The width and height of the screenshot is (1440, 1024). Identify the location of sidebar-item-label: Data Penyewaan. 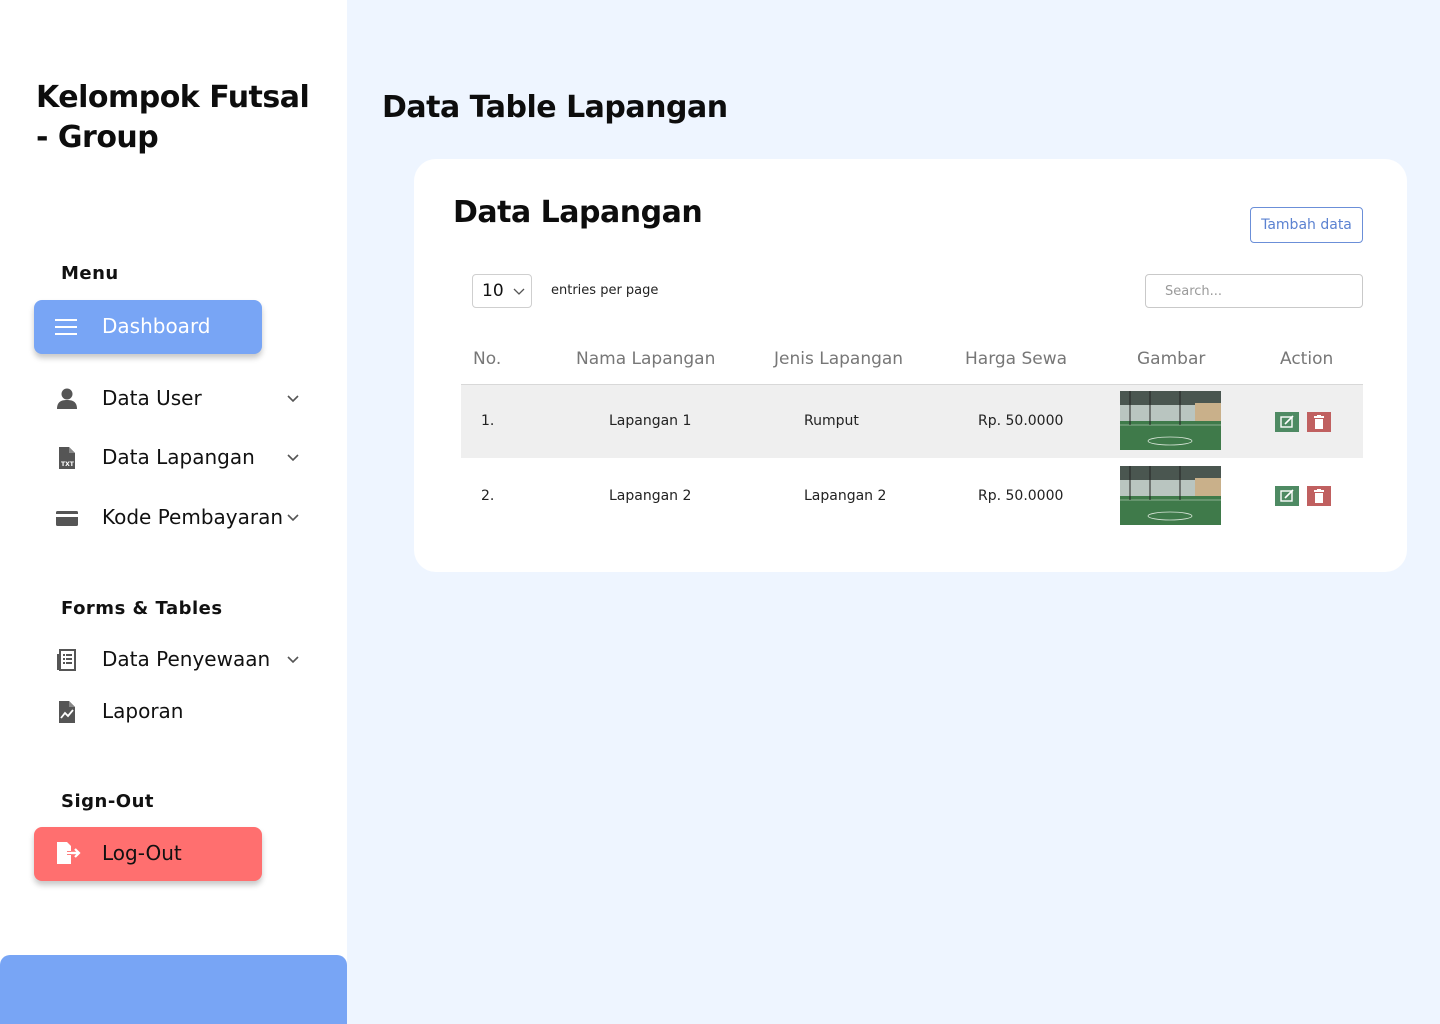
(186, 659).